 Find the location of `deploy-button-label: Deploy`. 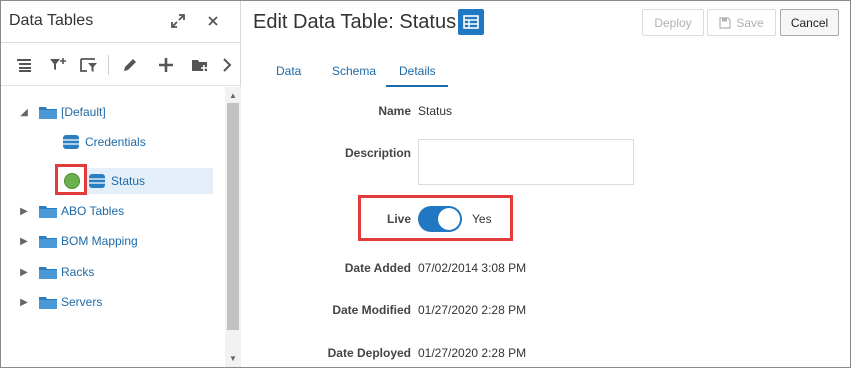

deploy-button-label: Deploy is located at coordinates (673, 22).